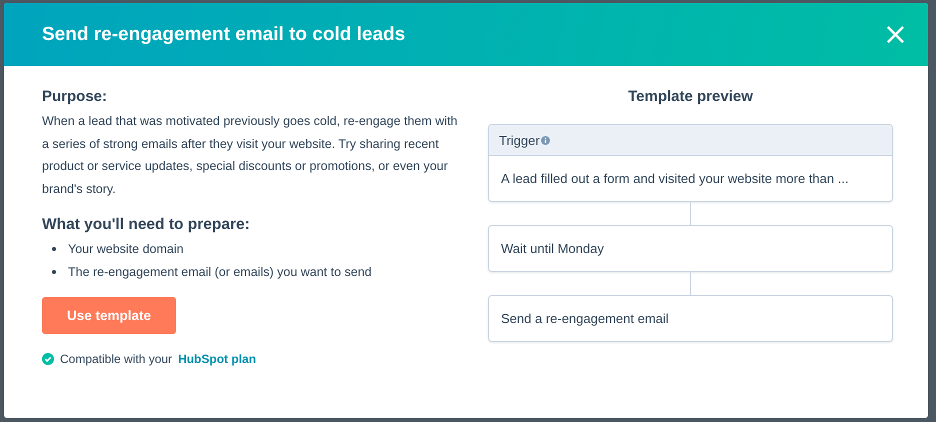  What do you see at coordinates (75, 96) in the screenshot?
I see `section-heading: Purpose:` at bounding box center [75, 96].